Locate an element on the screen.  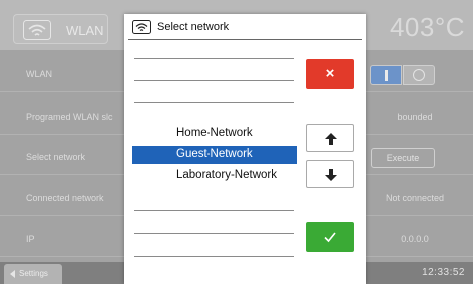
arrow-down-icon is located at coordinates (331, 175).